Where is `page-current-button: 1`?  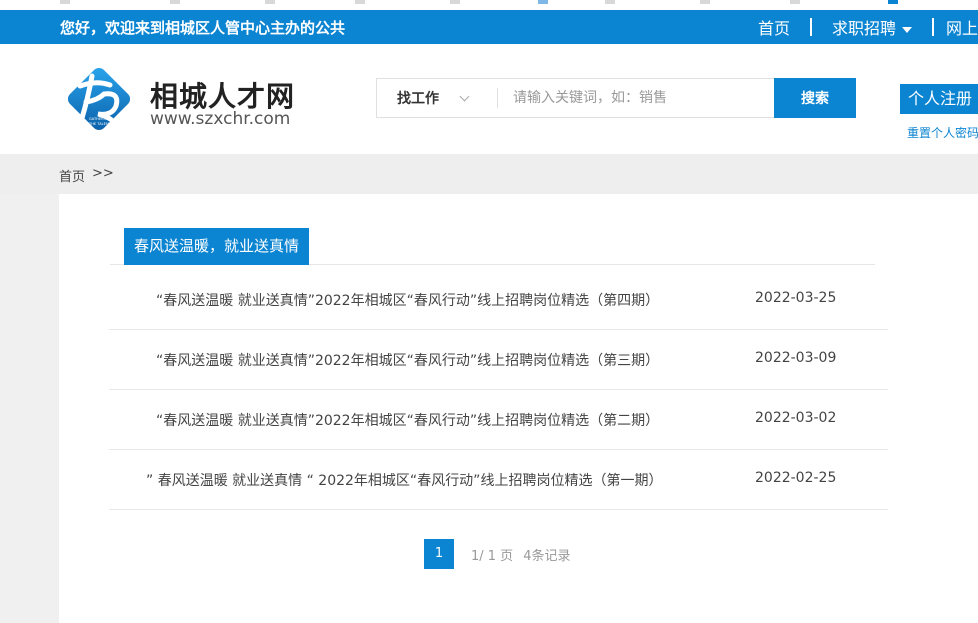
page-current-button: 1 is located at coordinates (439, 554).